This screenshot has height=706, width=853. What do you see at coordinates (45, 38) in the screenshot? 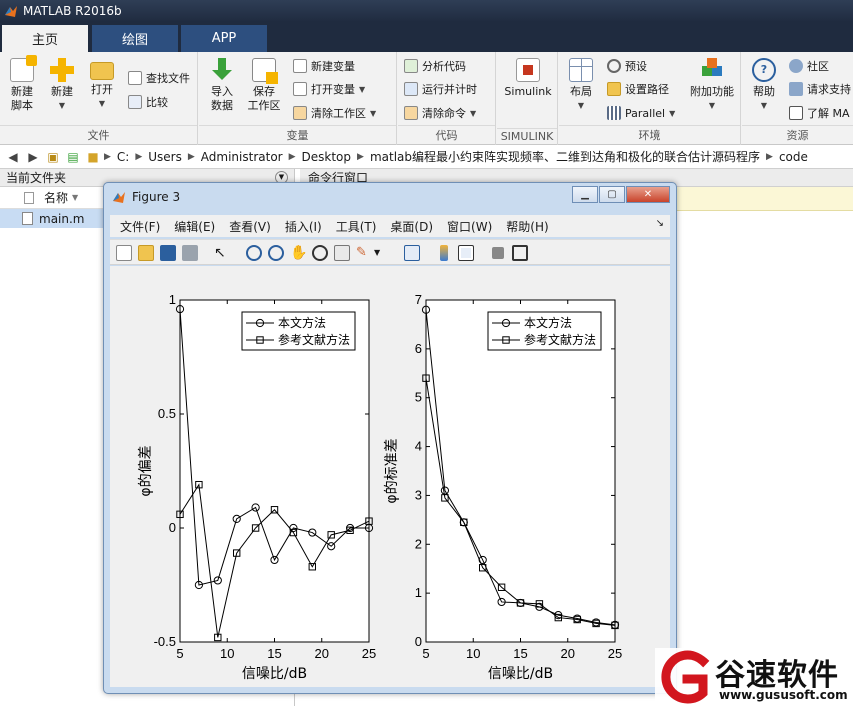
I see `tab-home: 主页` at bounding box center [45, 38].